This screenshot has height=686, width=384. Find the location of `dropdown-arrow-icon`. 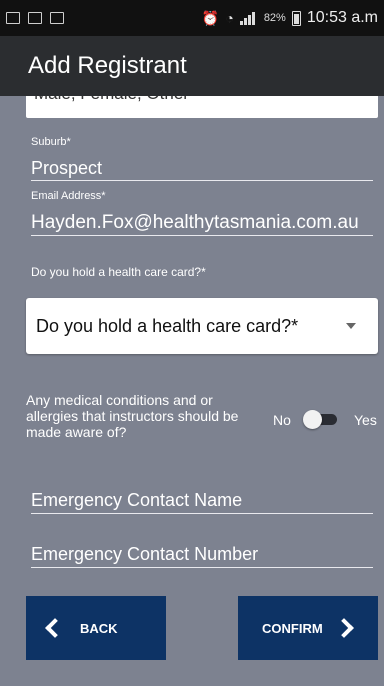

dropdown-arrow-icon is located at coordinates (351, 326).